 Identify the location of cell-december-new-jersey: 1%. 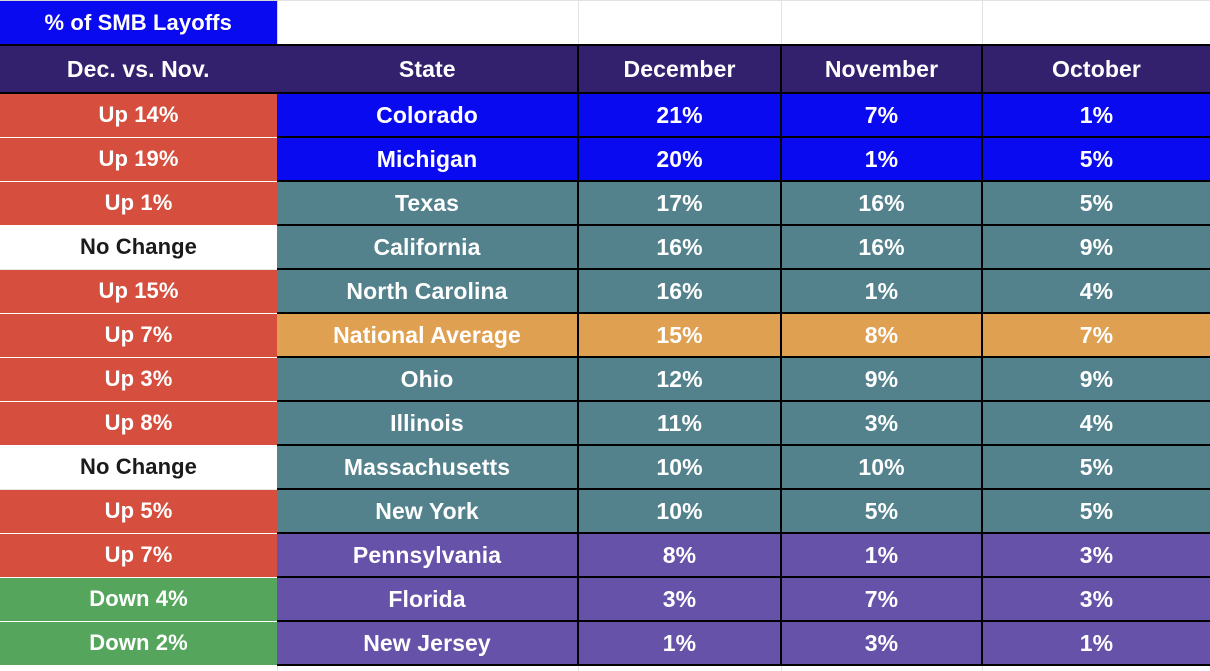
(679, 643).